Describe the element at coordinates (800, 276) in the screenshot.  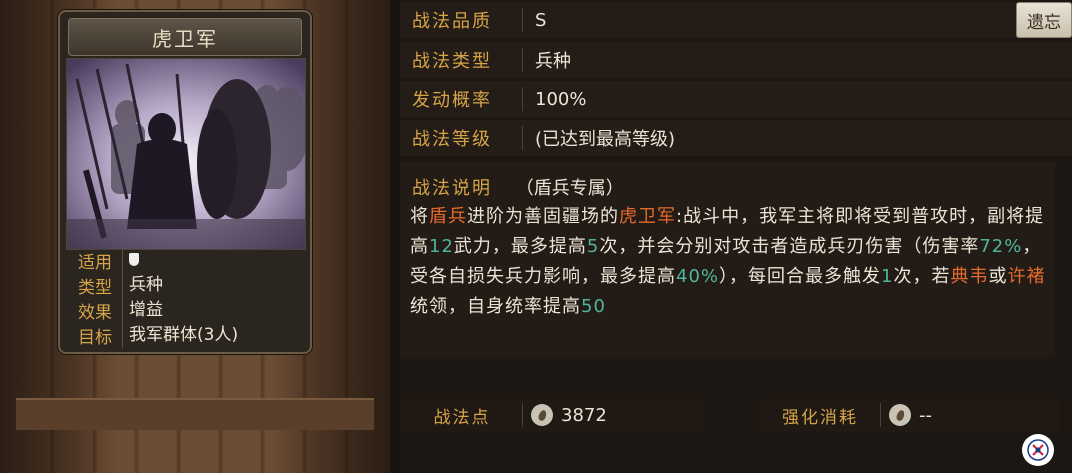
I see `description-segment: ），每回合最多触发` at that location.